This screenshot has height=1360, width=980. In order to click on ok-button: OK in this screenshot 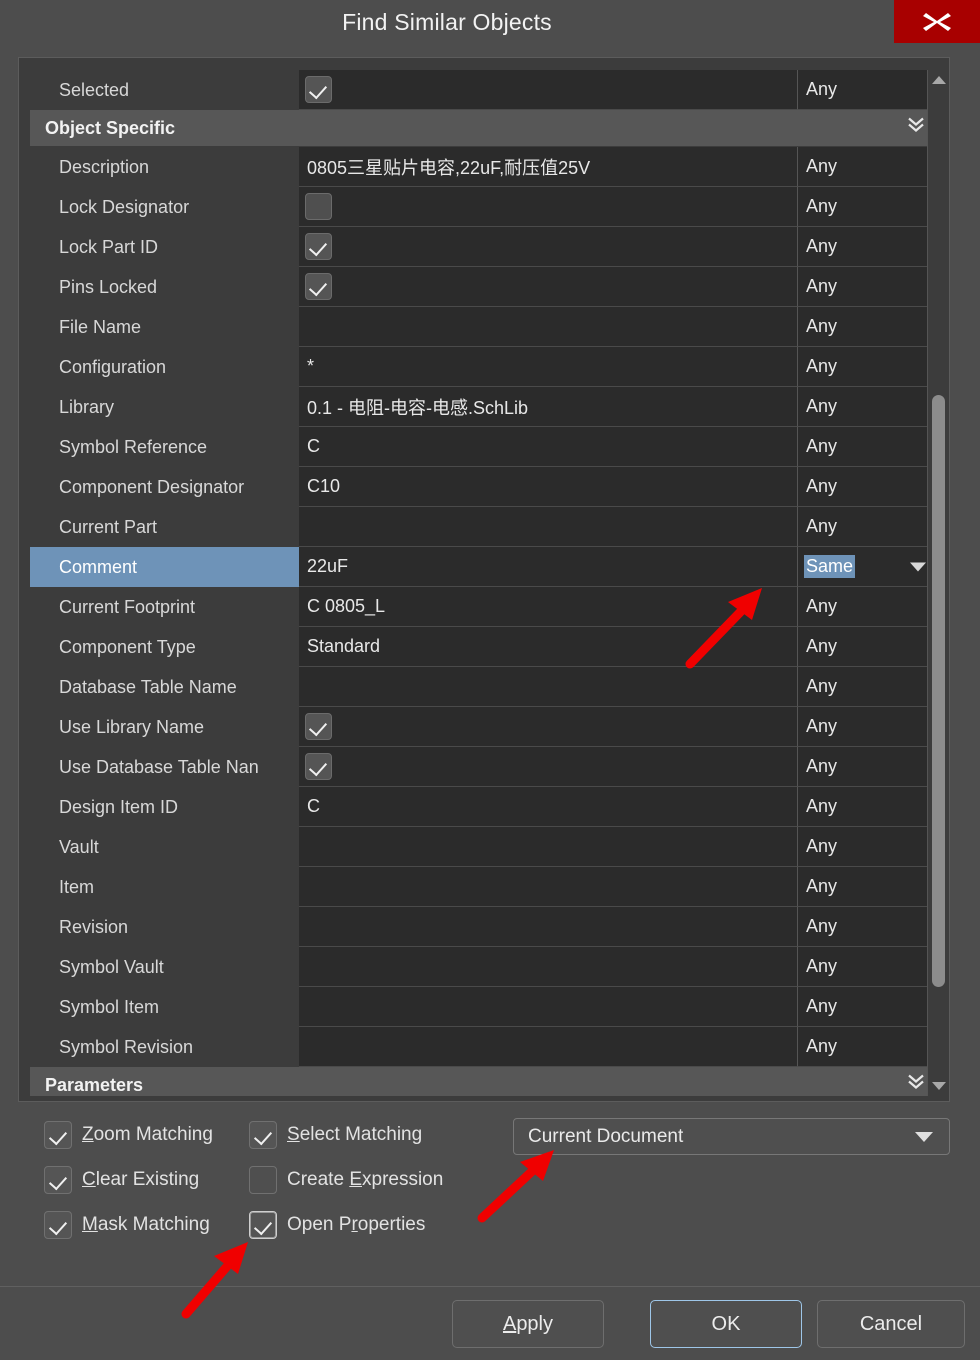, I will do `click(726, 1324)`.